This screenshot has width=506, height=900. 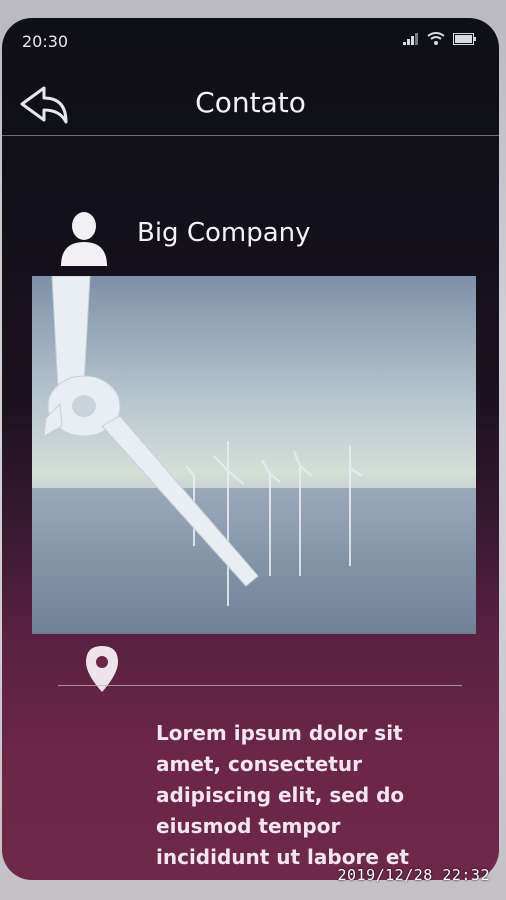 What do you see at coordinates (413, 875) in the screenshot?
I see `photo-timestamp: 2019/12/28 22:32` at bounding box center [413, 875].